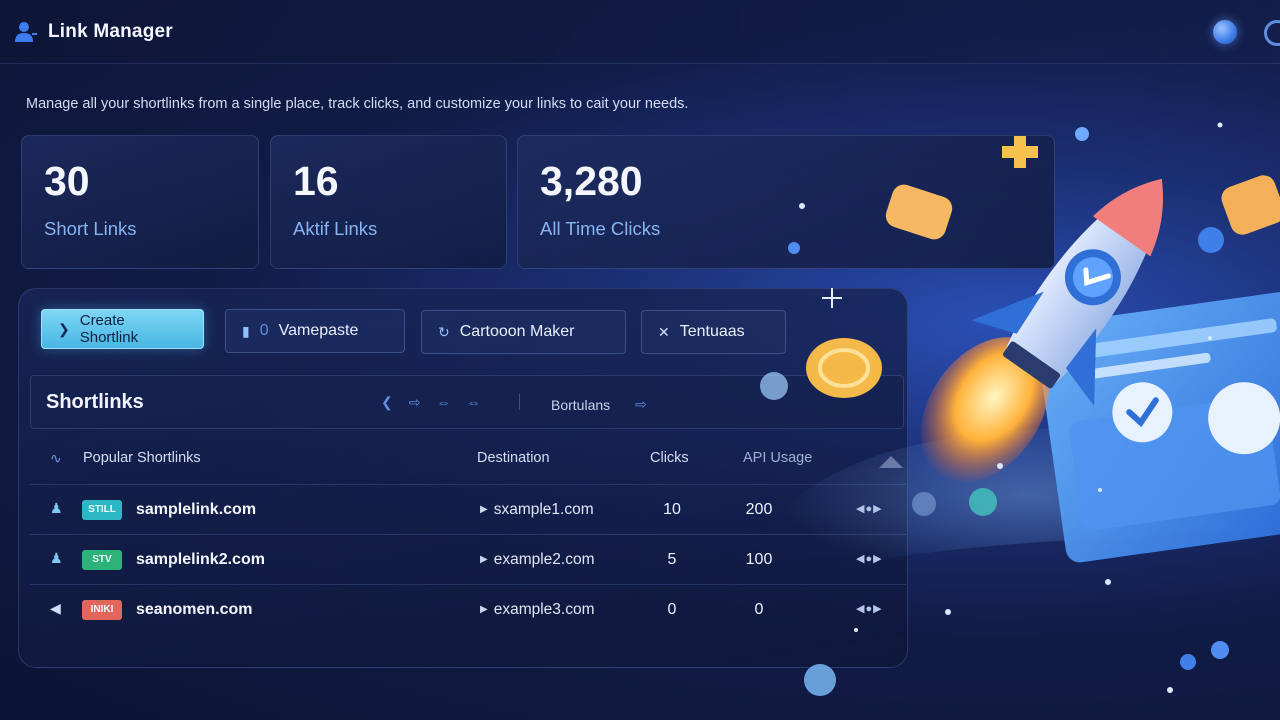  What do you see at coordinates (591, 181) in the screenshot?
I see `stat-value: 3,280` at bounding box center [591, 181].